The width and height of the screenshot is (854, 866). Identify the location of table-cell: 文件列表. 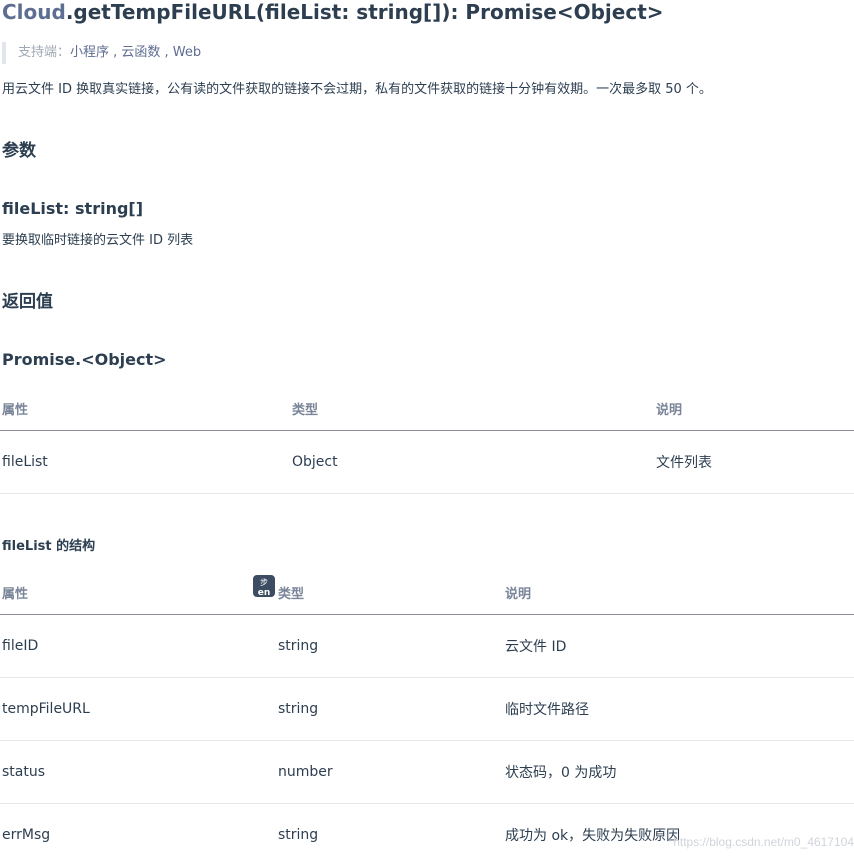
(754, 462).